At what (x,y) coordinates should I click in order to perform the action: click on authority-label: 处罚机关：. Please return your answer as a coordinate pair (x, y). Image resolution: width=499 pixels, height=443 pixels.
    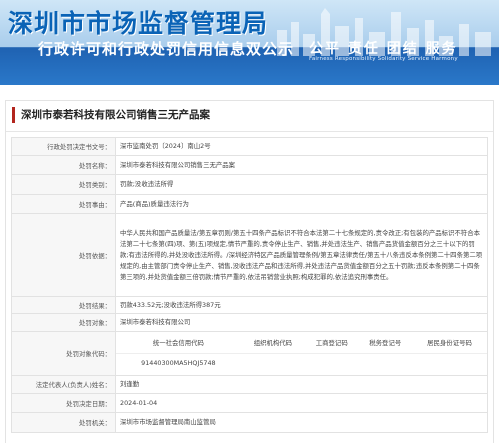
    Looking at the image, I should click on (63, 422).